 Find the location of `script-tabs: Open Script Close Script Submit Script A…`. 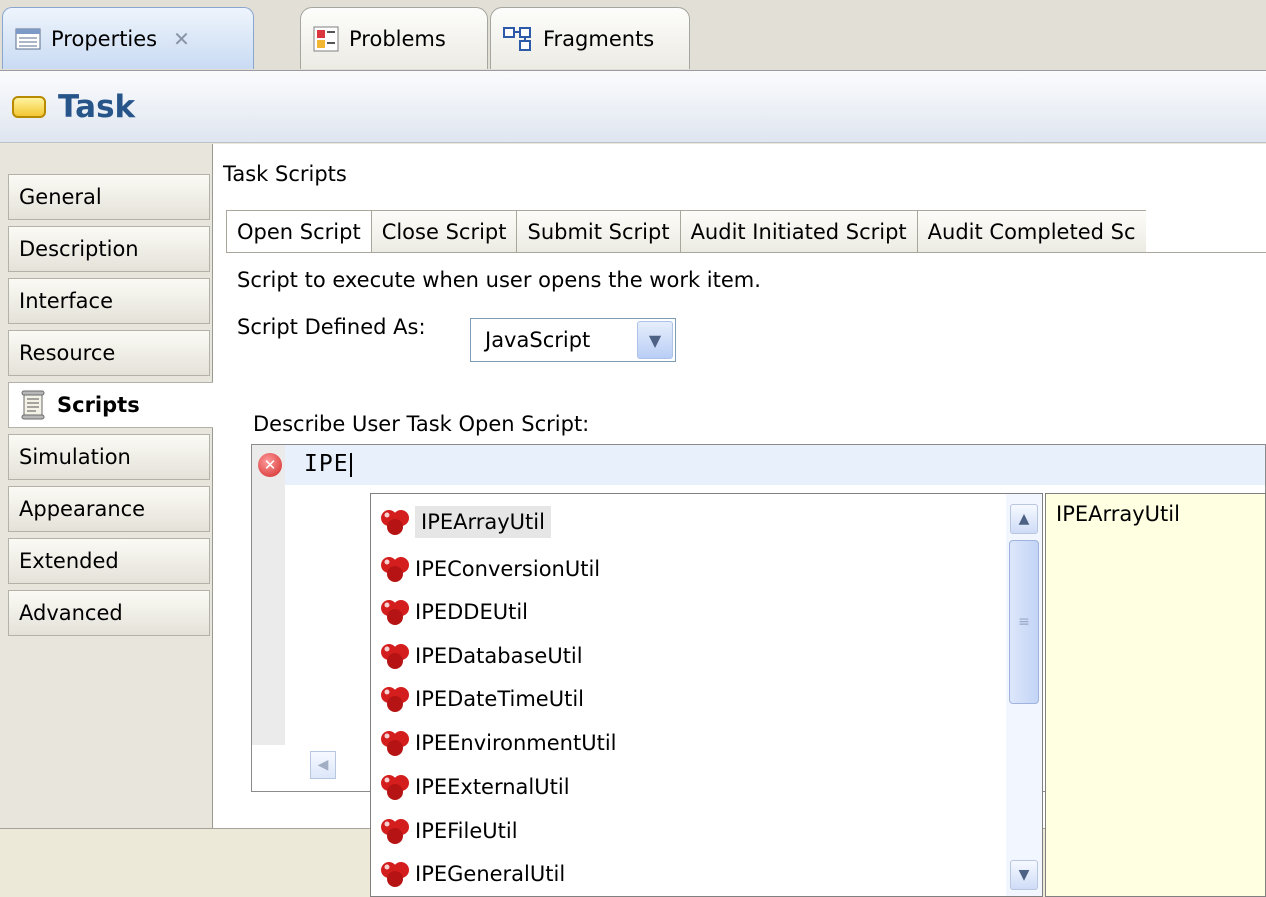

script-tabs: Open Script Close Script Submit Script A… is located at coordinates (686, 231).